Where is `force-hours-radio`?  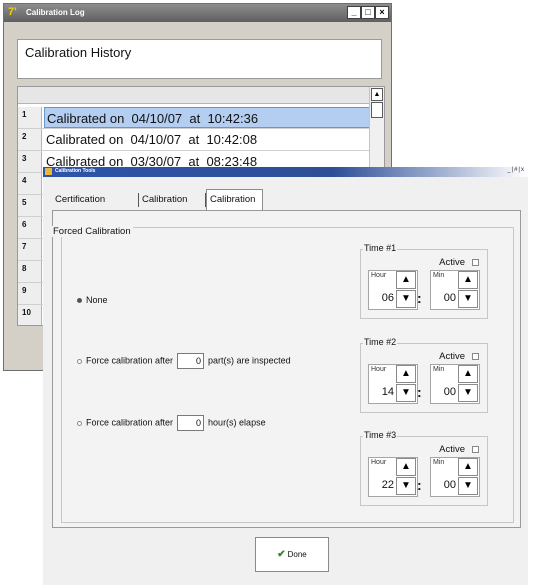 force-hours-radio is located at coordinates (79, 423).